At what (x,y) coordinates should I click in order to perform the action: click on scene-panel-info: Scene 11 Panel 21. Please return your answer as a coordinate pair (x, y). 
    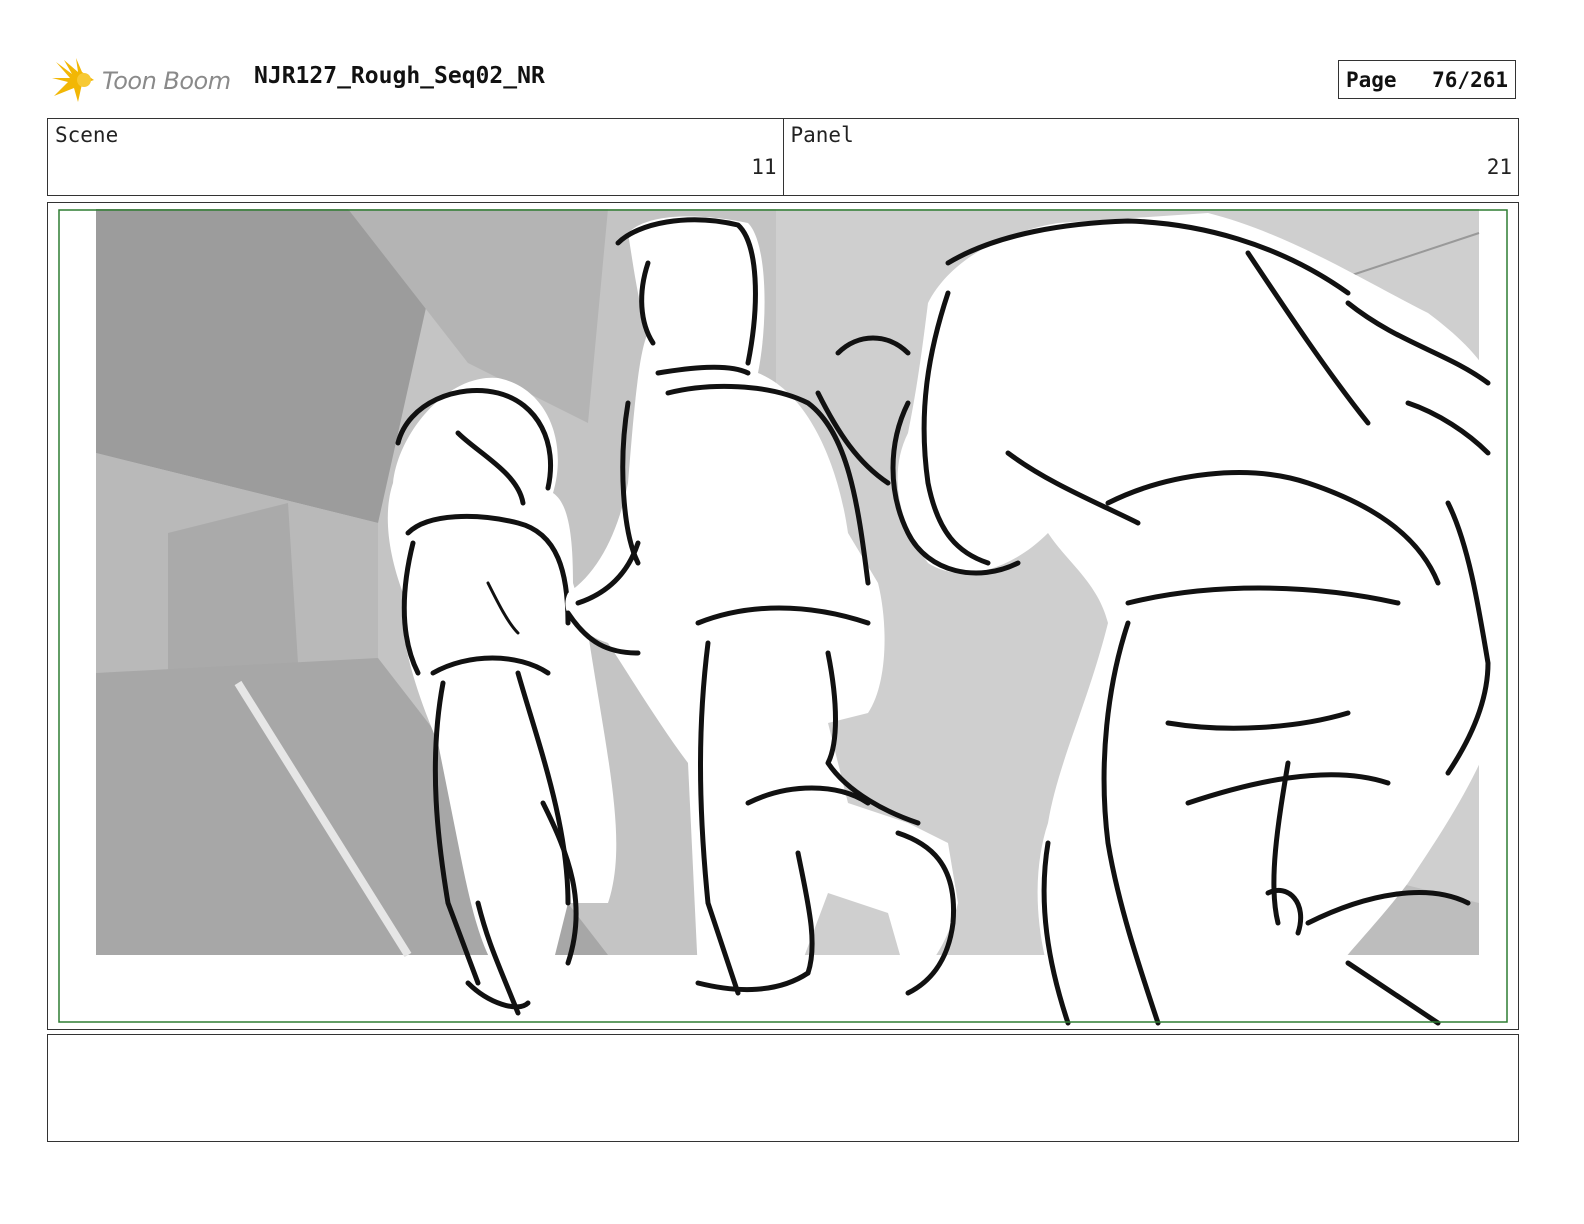
    Looking at the image, I should click on (783, 157).